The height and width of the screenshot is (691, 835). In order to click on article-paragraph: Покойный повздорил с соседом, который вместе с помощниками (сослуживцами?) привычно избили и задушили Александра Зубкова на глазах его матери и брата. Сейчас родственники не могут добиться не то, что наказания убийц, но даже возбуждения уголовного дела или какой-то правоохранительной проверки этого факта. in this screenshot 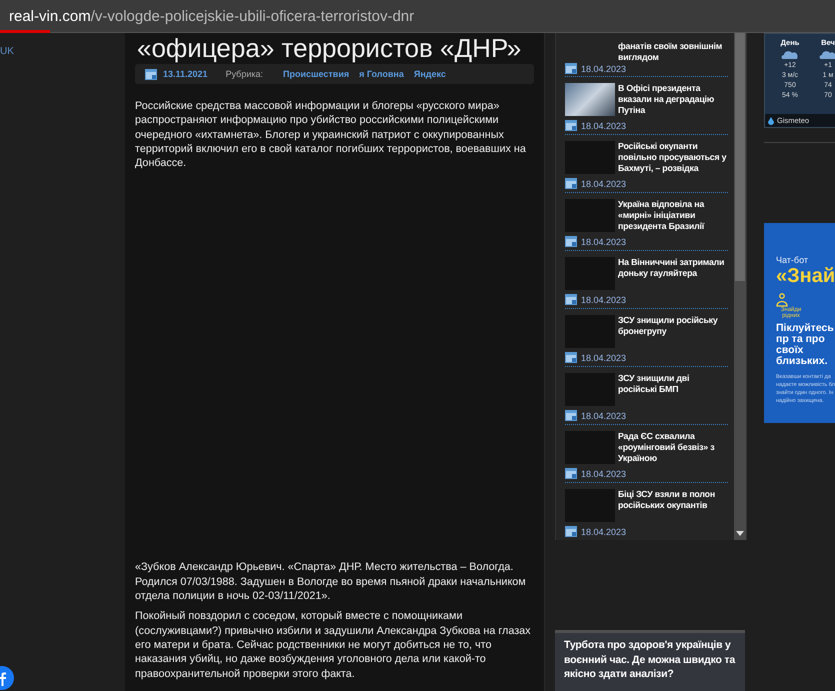, I will do `click(333, 645)`.